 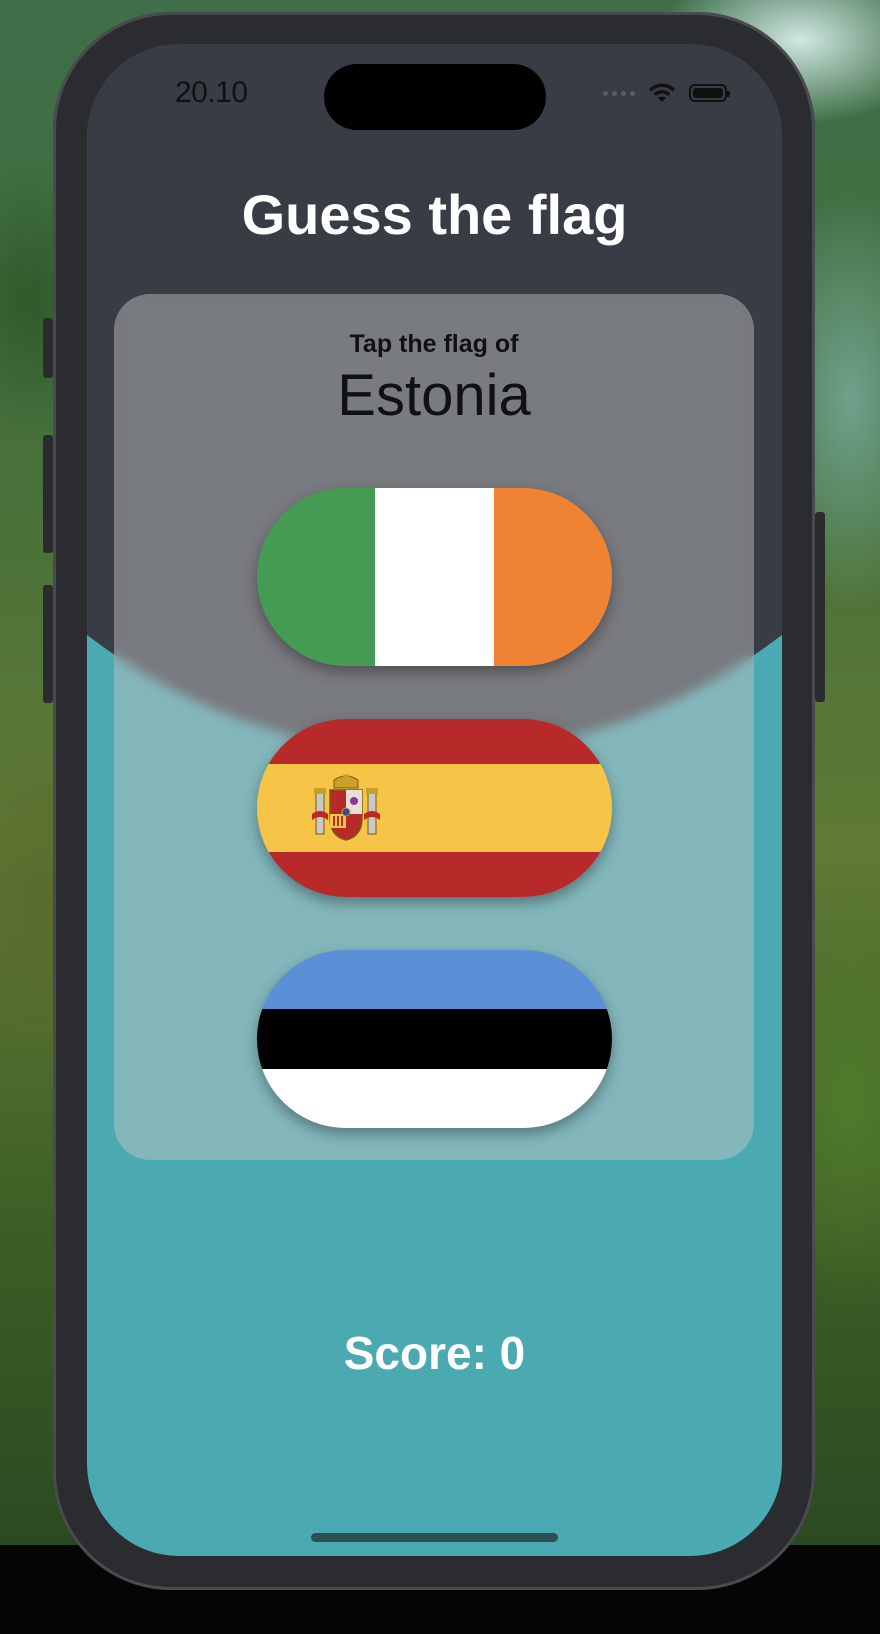 I want to click on power-button, so click(x=820, y=607).